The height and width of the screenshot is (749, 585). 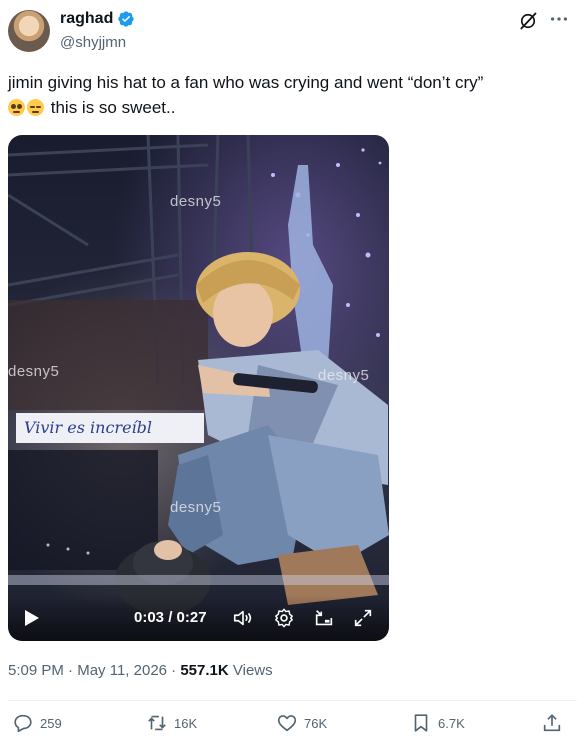 I want to click on video-time: 0:03 / 0:27, so click(x=170, y=617).